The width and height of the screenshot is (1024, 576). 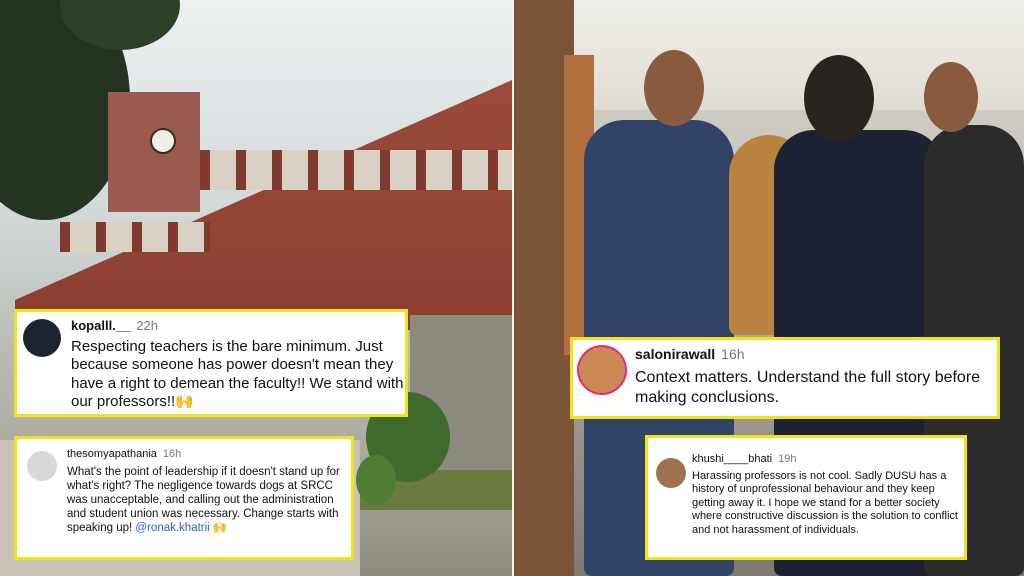 I want to click on clock-tower, so click(x=154, y=152).